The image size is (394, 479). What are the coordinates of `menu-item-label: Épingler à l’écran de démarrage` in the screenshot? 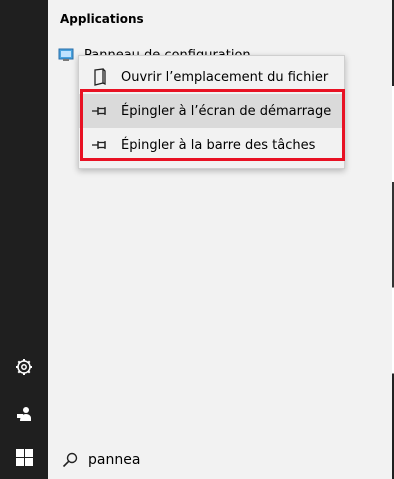 It's located at (226, 111).